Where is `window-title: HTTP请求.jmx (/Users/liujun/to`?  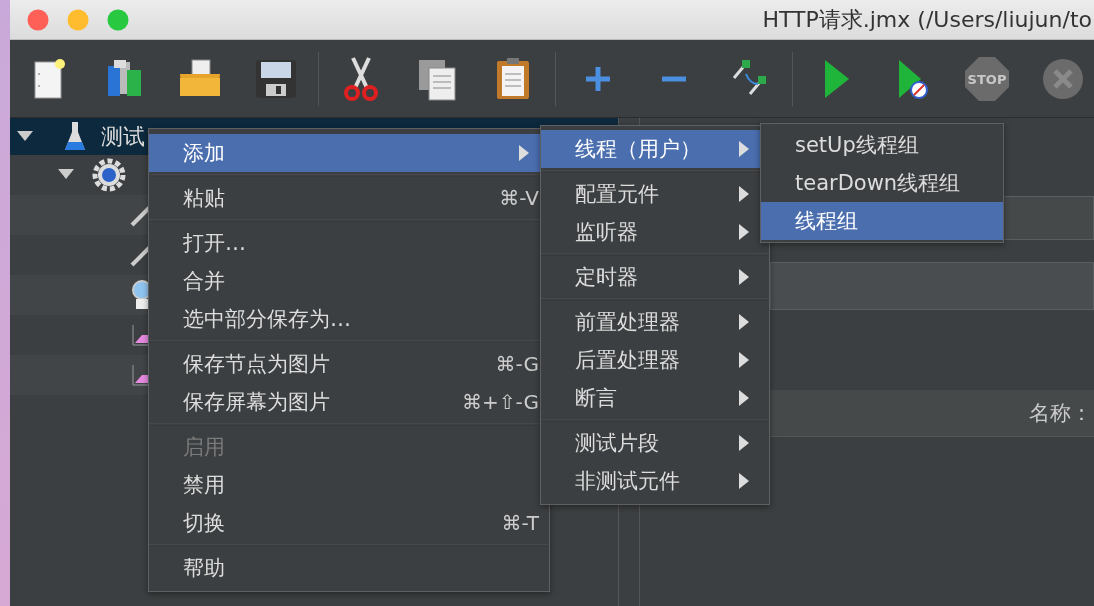
window-title: HTTP请求.jmx (/Users/liujun/to is located at coordinates (927, 19).